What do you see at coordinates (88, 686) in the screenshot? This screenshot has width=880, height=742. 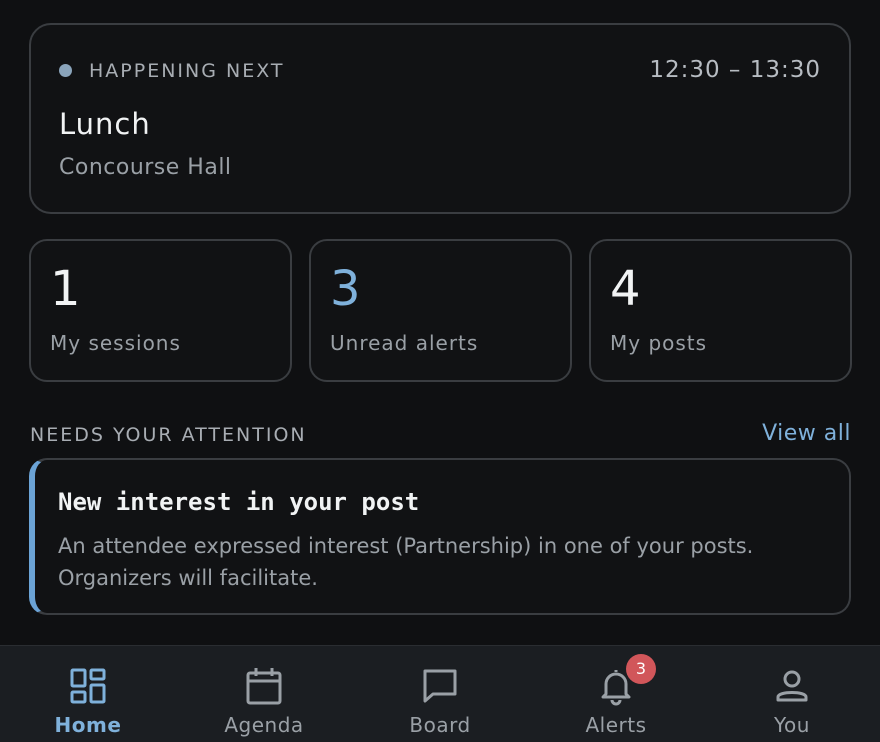 I see `dashboard-icon` at bounding box center [88, 686].